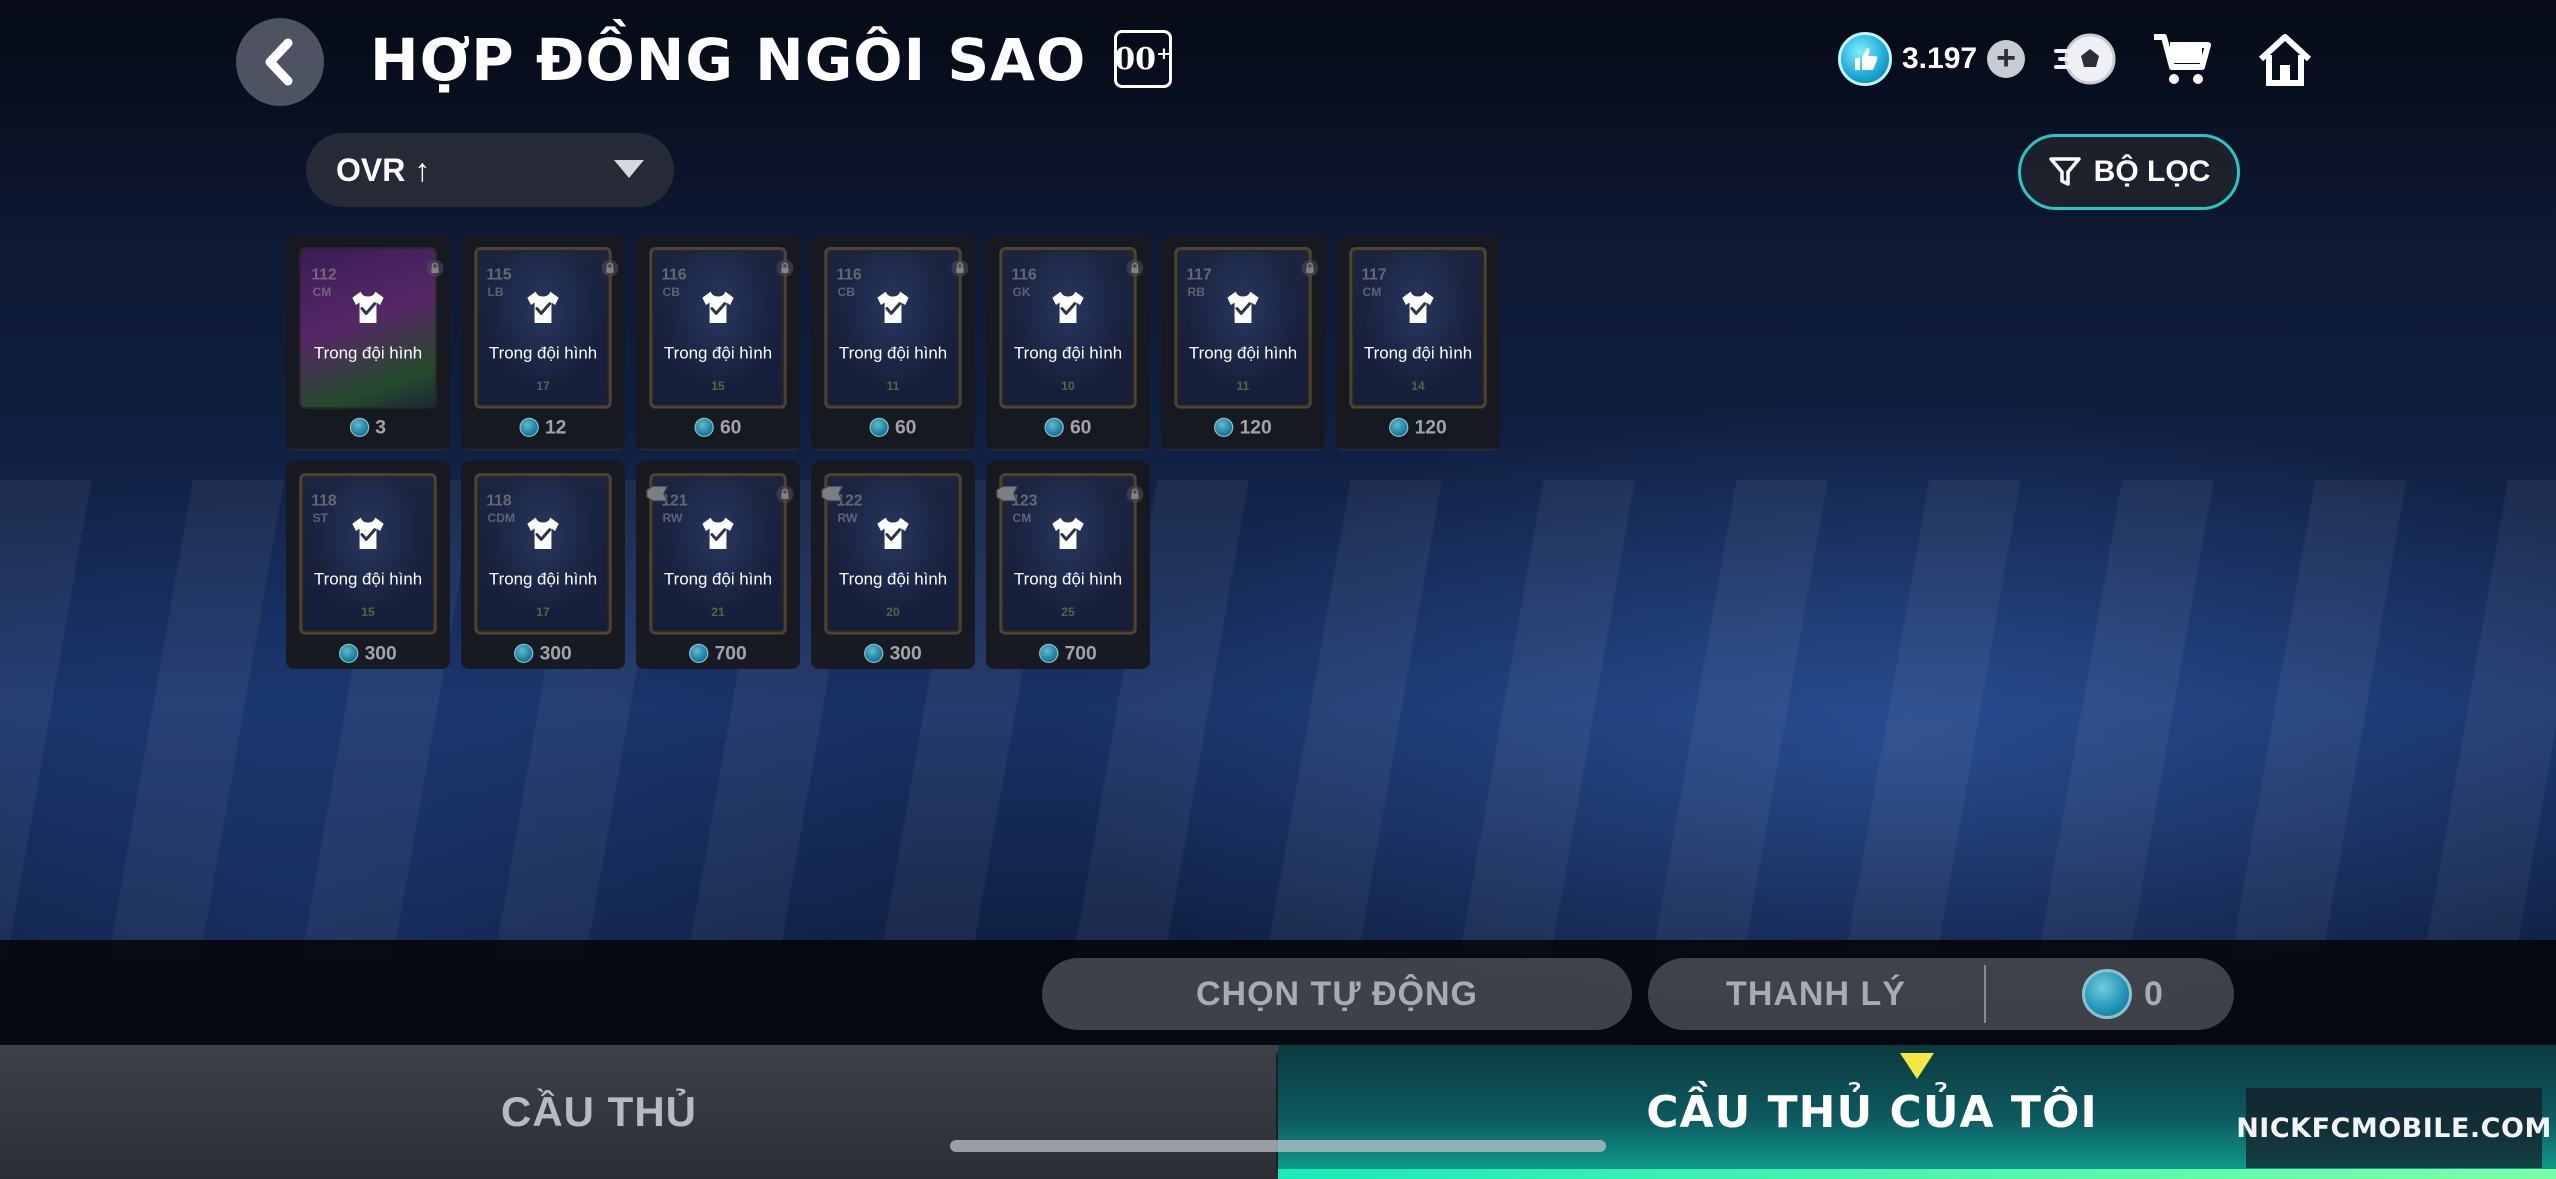 The width and height of the screenshot is (2556, 1179). Describe the element at coordinates (543, 427) in the screenshot. I see `card-price: 12` at that location.